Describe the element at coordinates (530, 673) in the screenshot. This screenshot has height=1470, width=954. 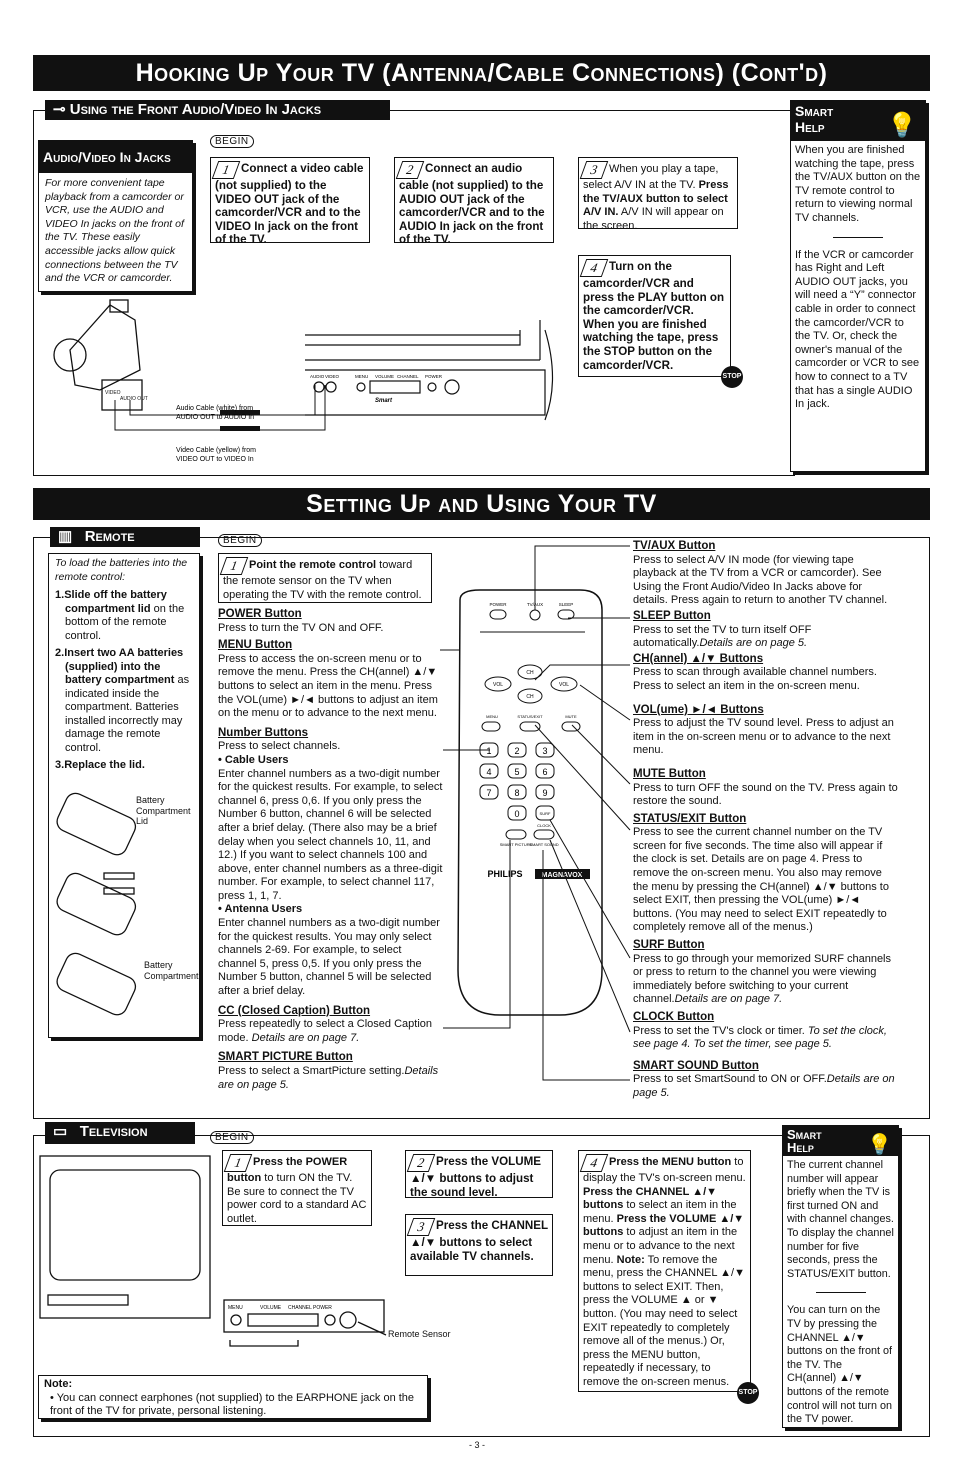
I see `ch-up-label: CH` at that location.